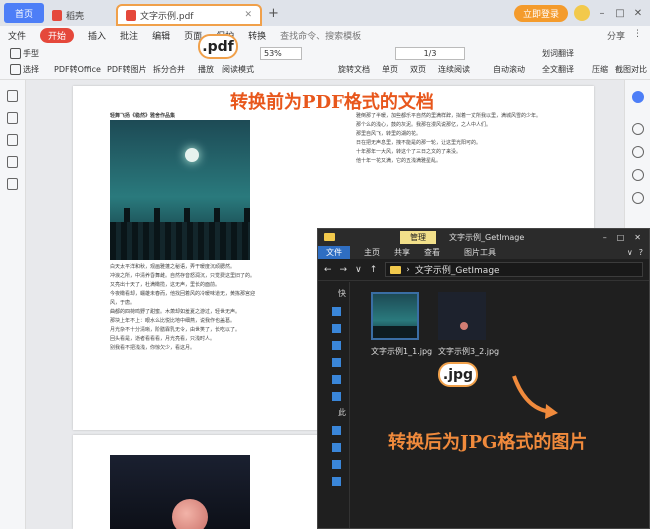  Describe the element at coordinates (418, 237) in the screenshot. I see `explorer-manage-tab: 管理` at that location.